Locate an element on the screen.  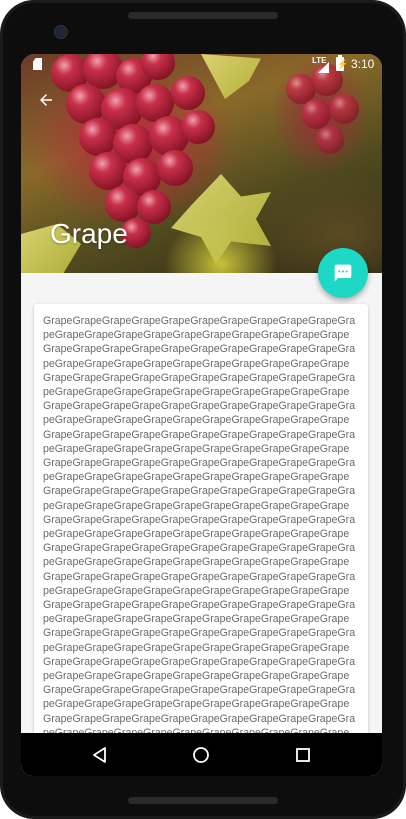
status-bar: LTE ⚡ 3:10 is located at coordinates (201, 65).